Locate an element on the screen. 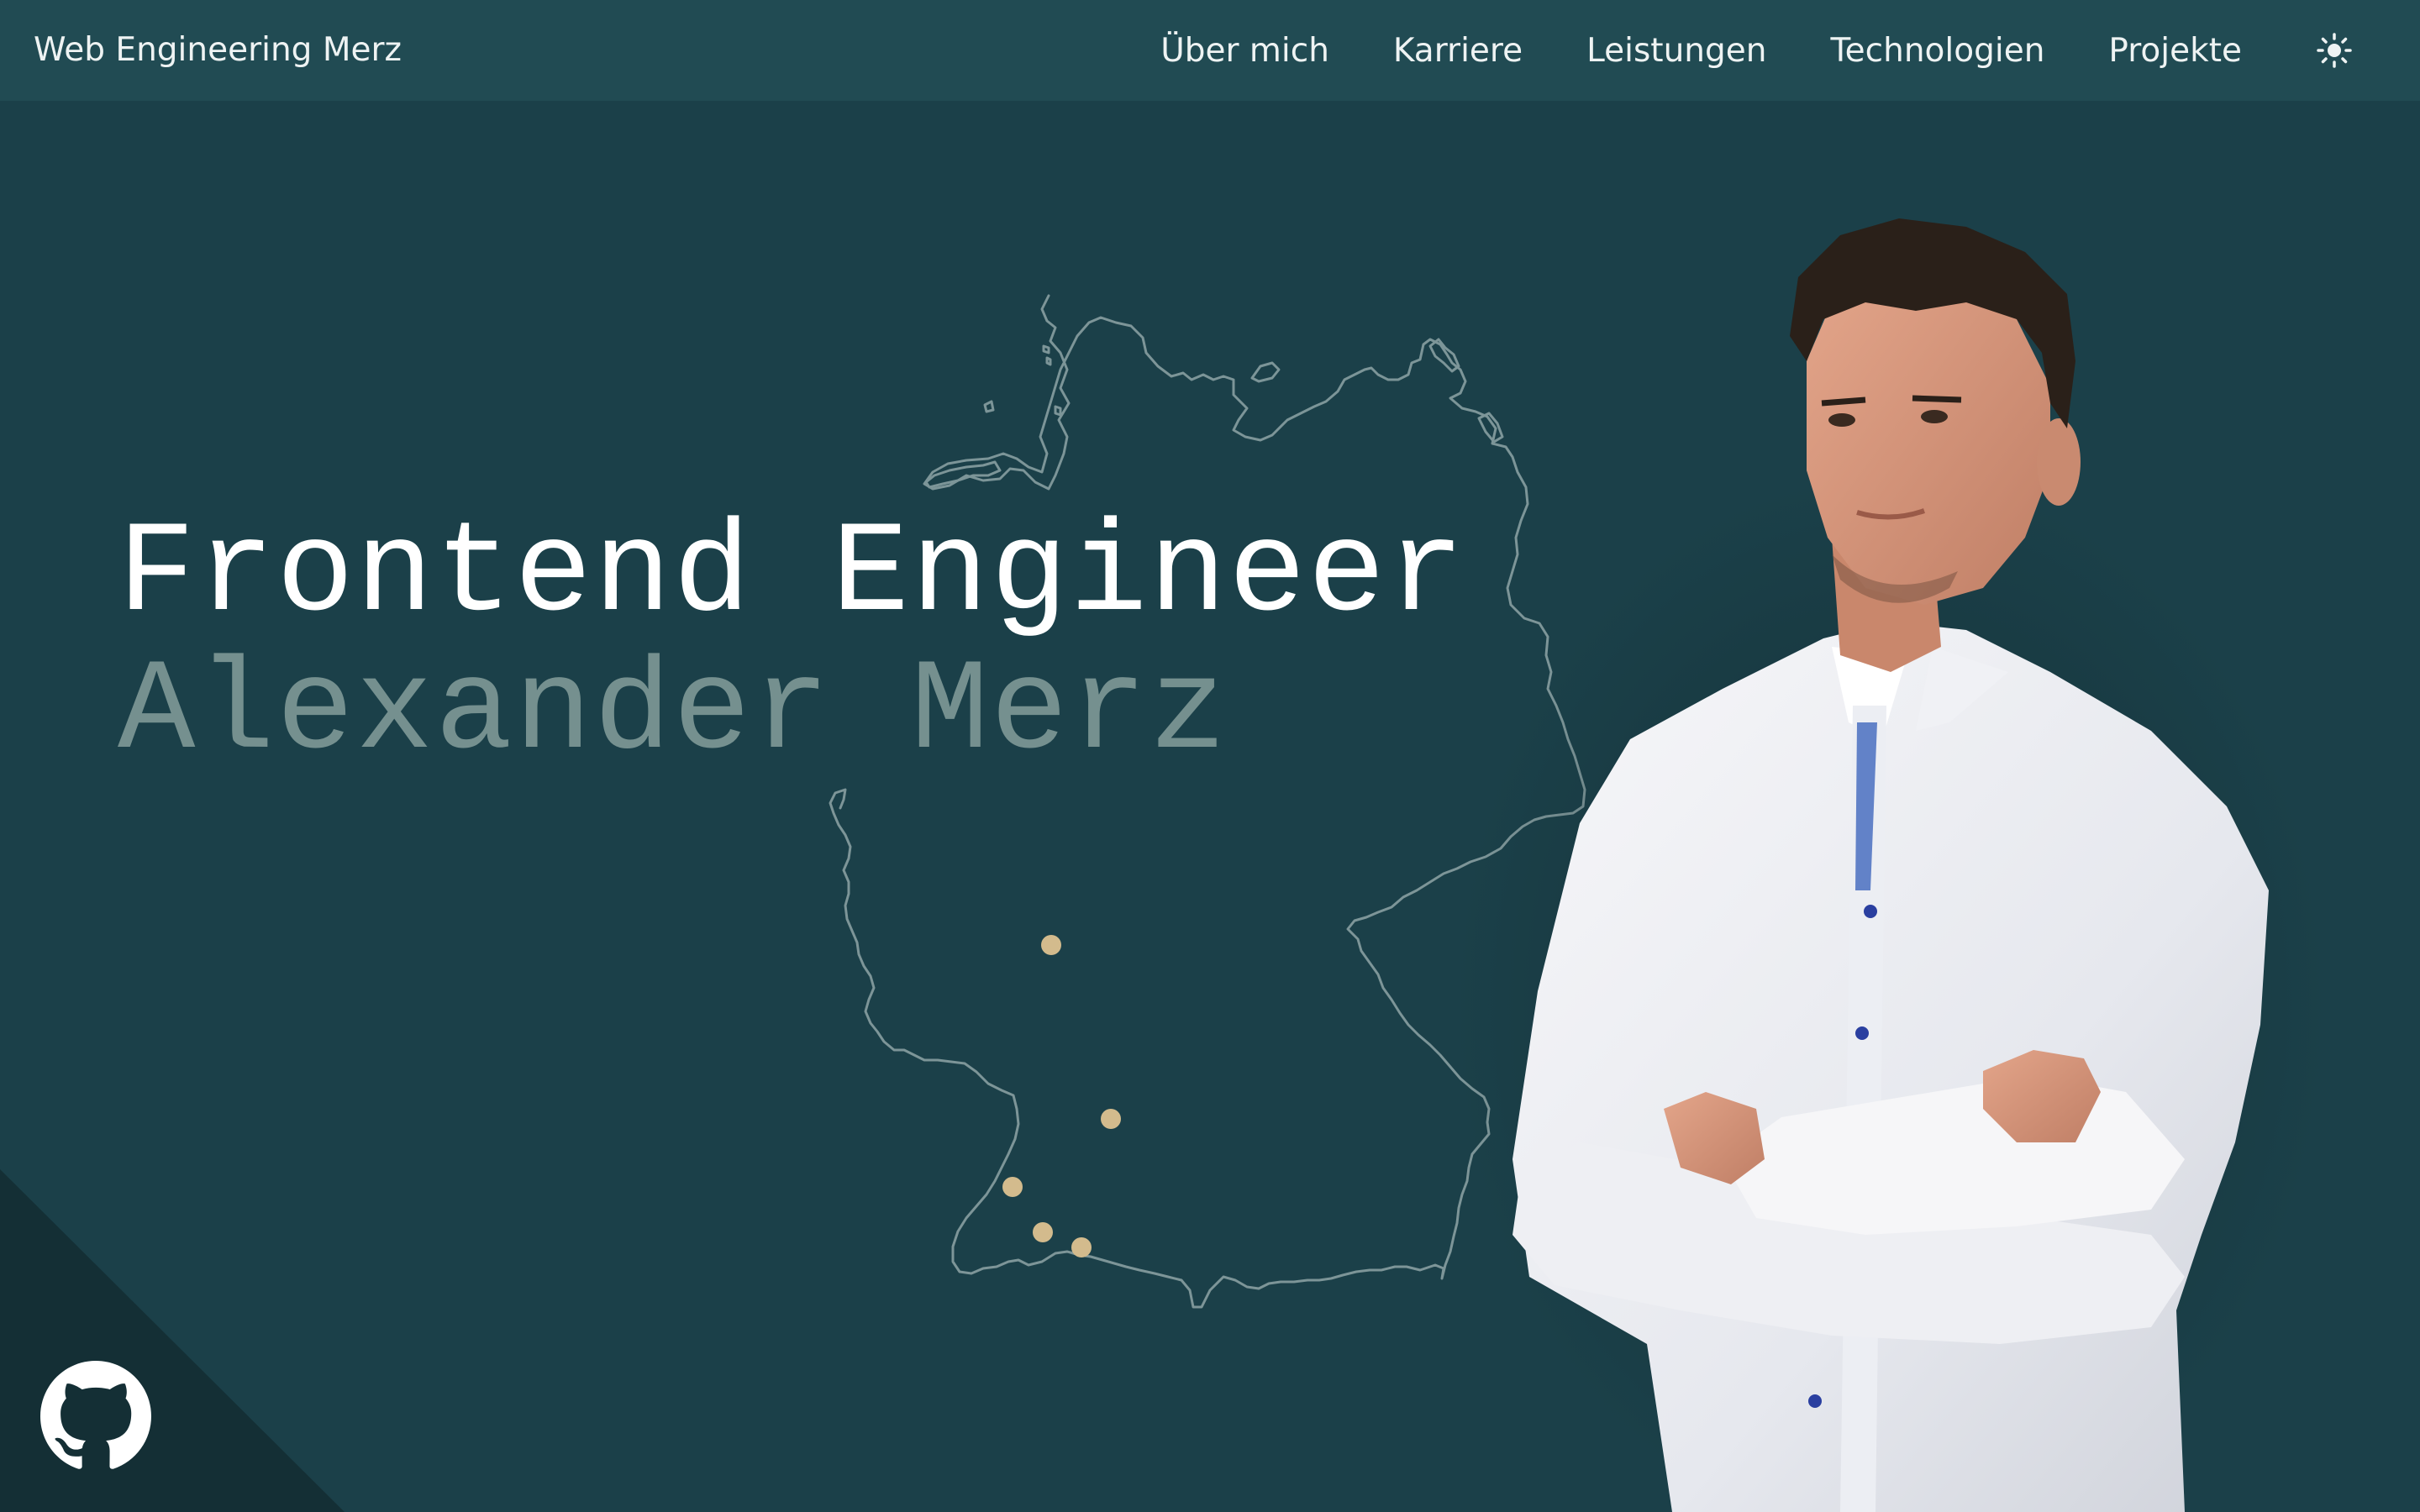 This screenshot has width=2420, height=1512. sun-icon is located at coordinates (2334, 50).